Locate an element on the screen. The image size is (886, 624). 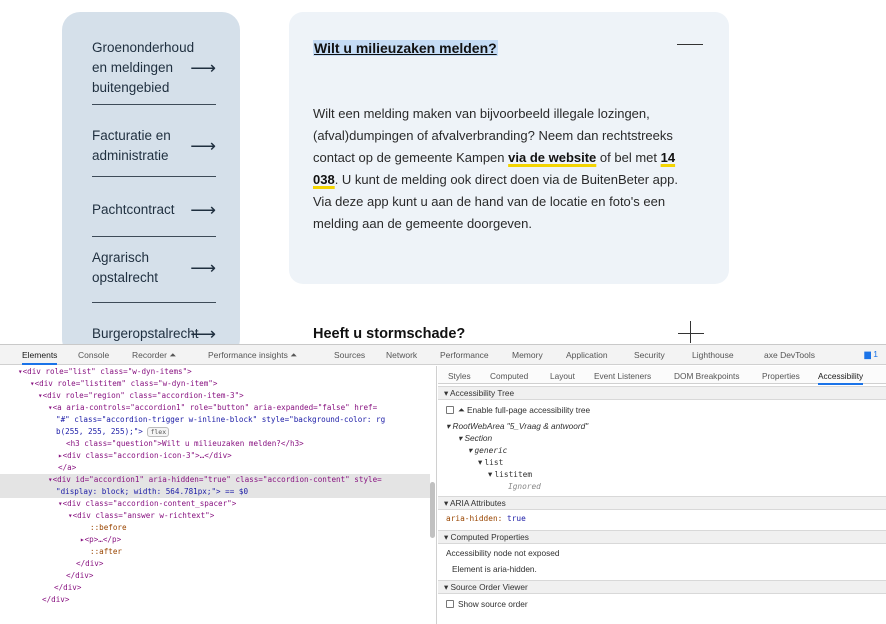
dom-node: ▾<div class="answer w-richtext"> is located at coordinates (141, 516).